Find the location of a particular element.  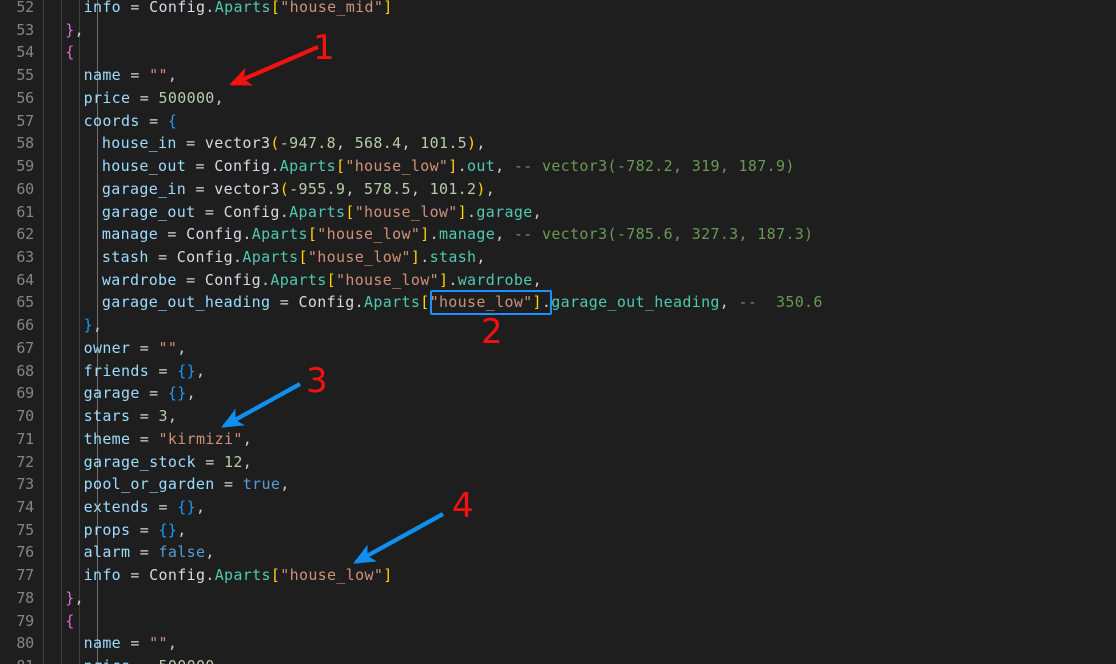

annotation-number-4: 4 is located at coordinates (463, 506).